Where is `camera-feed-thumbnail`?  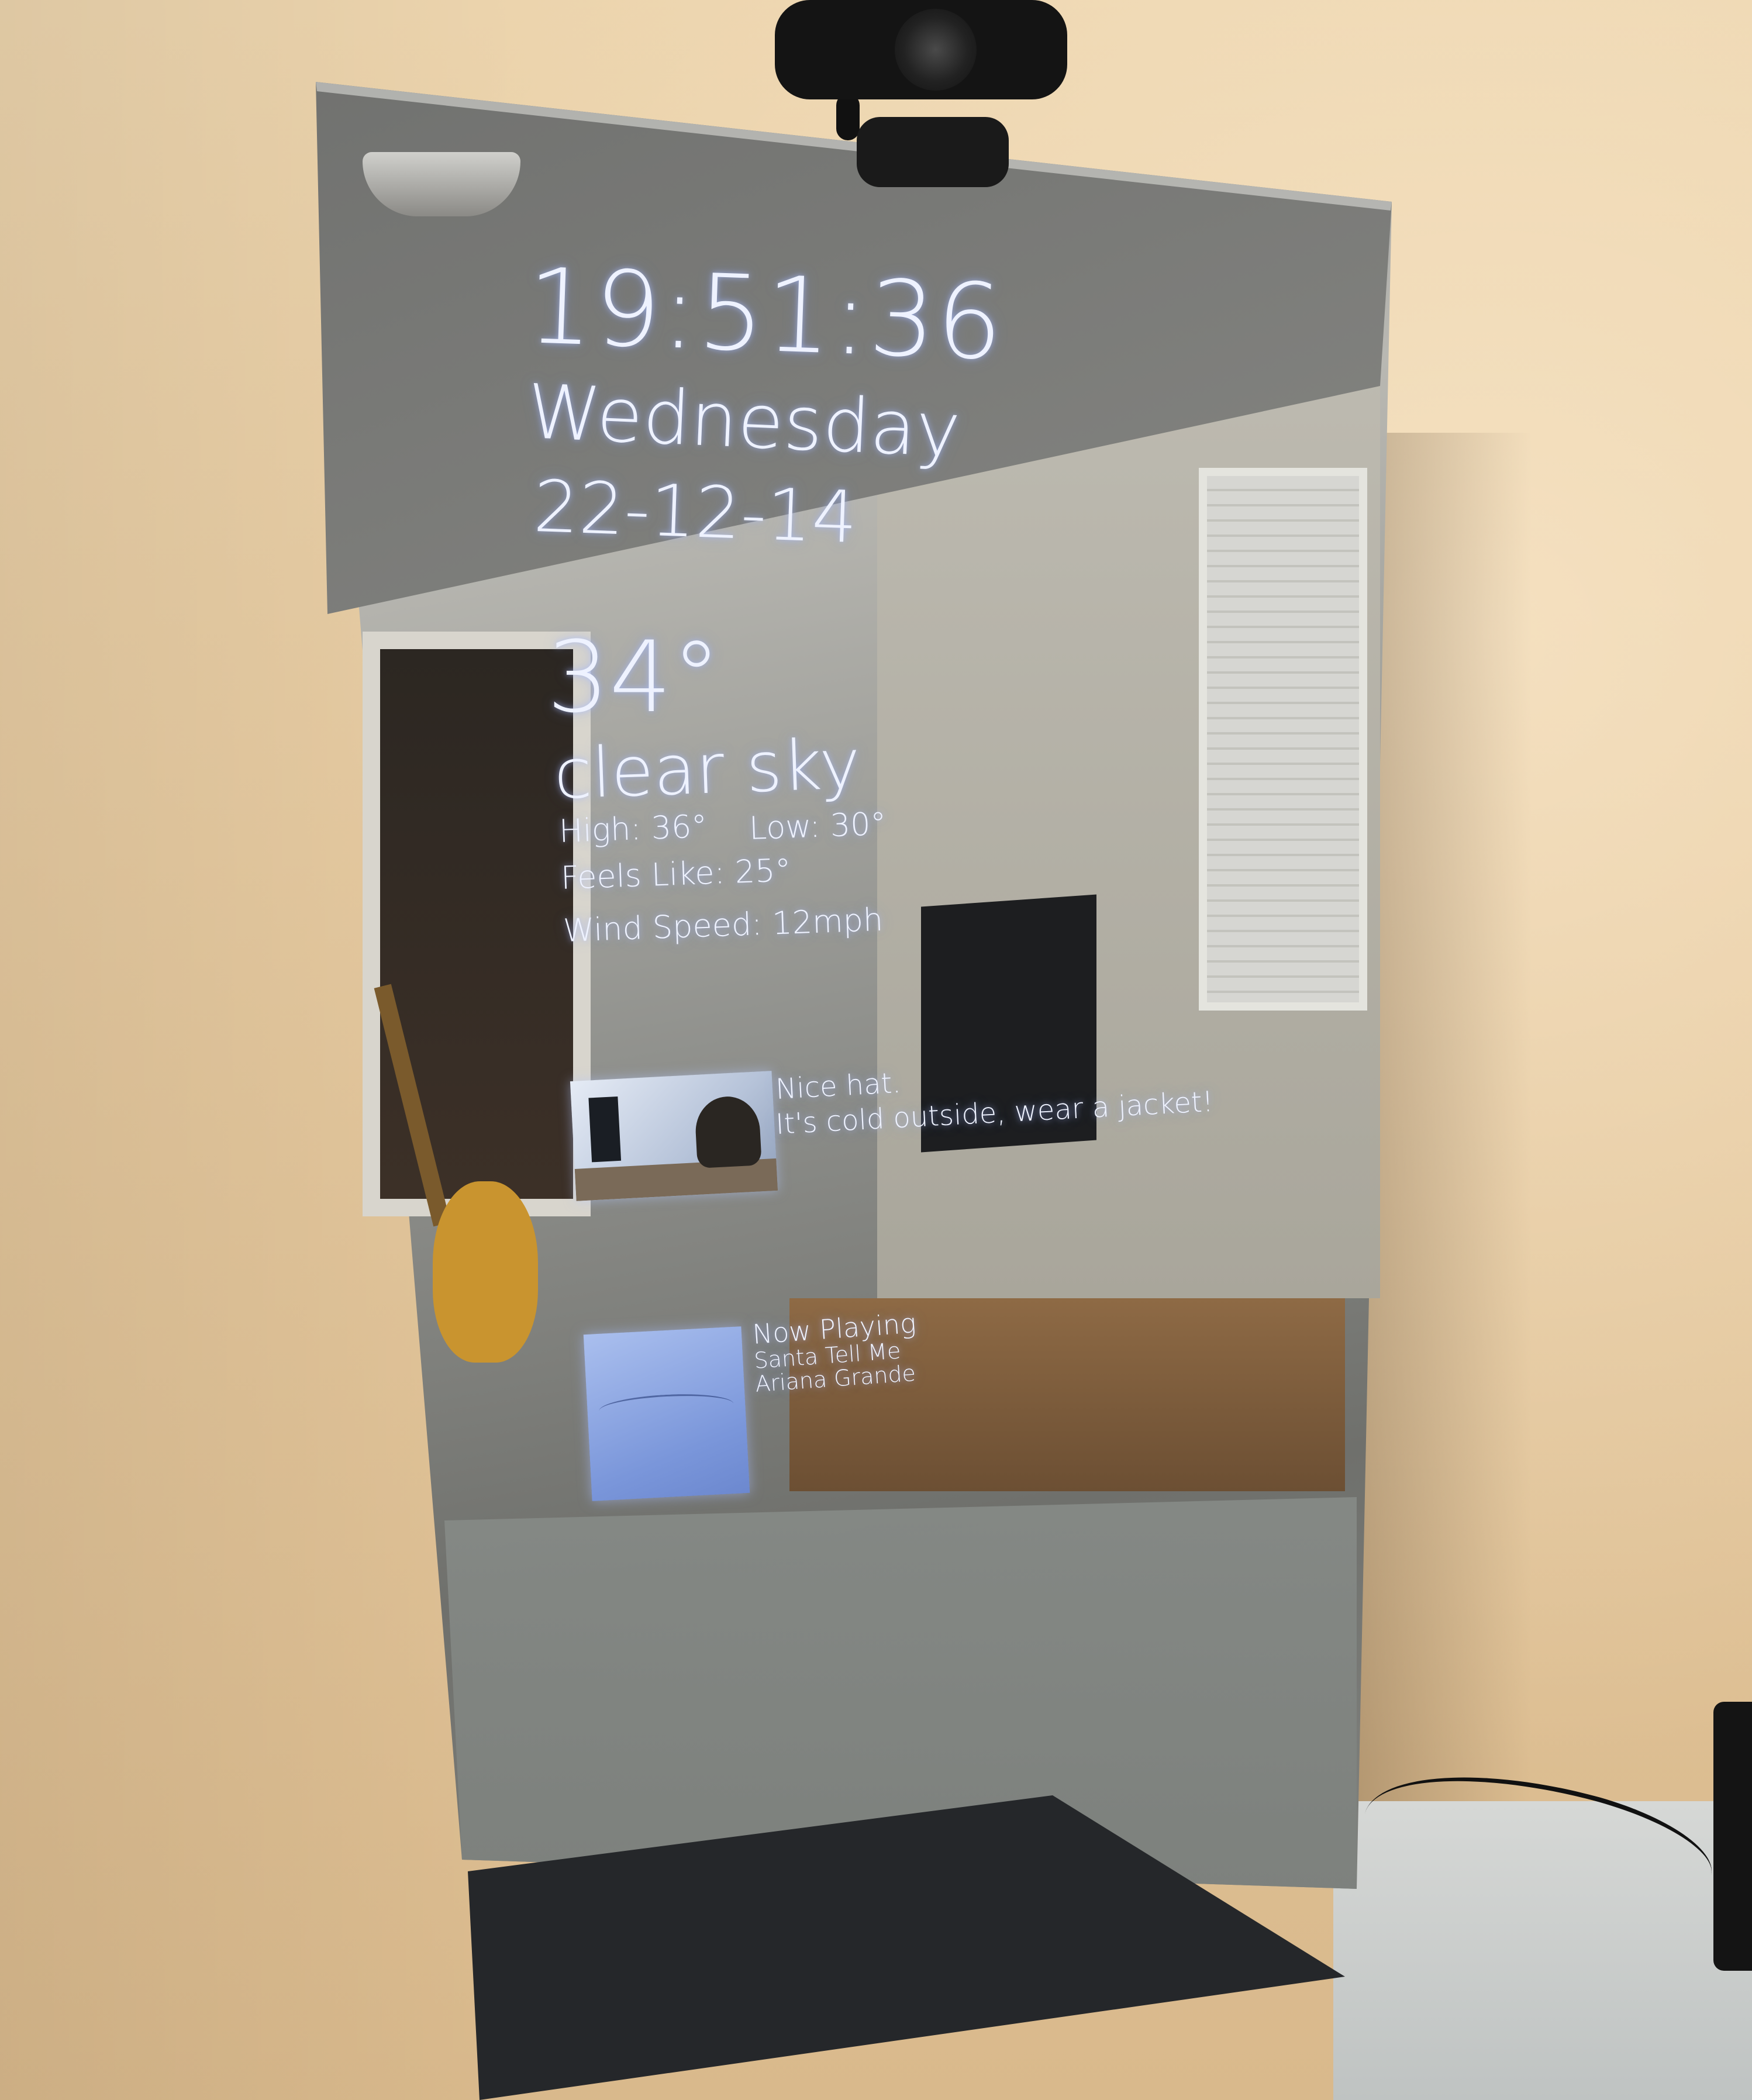 camera-feed-thumbnail is located at coordinates (674, 1136).